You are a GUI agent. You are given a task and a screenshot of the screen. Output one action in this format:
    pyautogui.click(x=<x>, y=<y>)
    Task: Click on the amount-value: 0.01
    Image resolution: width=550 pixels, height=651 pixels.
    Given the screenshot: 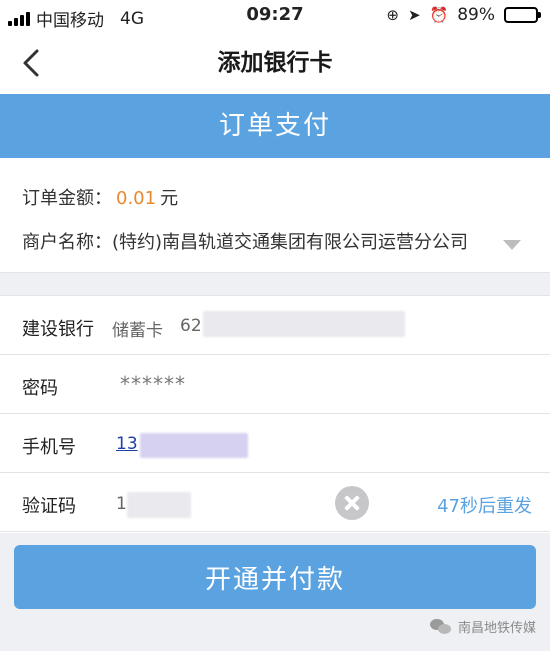 What is the action you would take?
    pyautogui.click(x=136, y=198)
    